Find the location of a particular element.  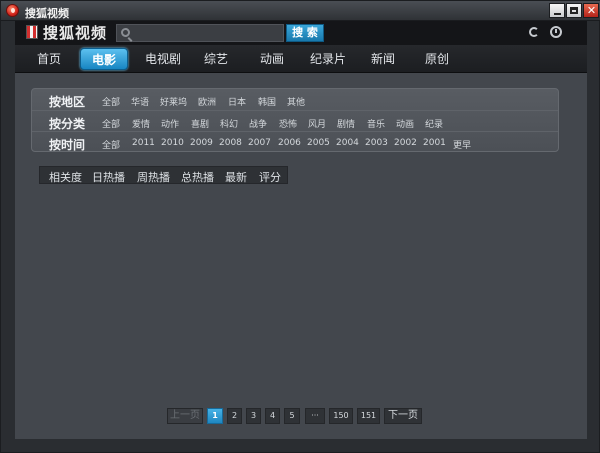

filter-option: 风月 is located at coordinates (317, 123).